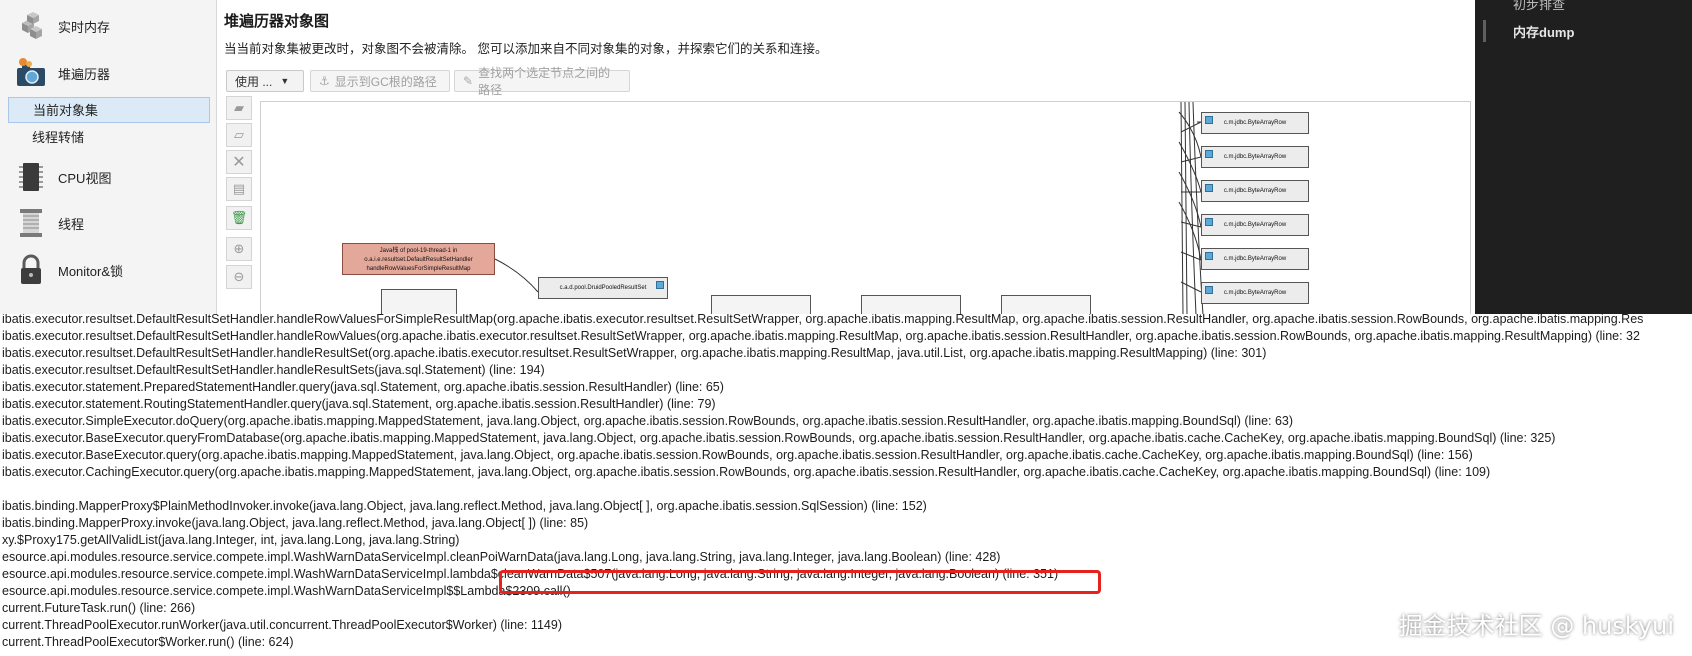 Image resolution: width=1692 pixels, height=656 pixels. I want to click on sidebar-item-label: 堆遍历器, so click(84, 74).